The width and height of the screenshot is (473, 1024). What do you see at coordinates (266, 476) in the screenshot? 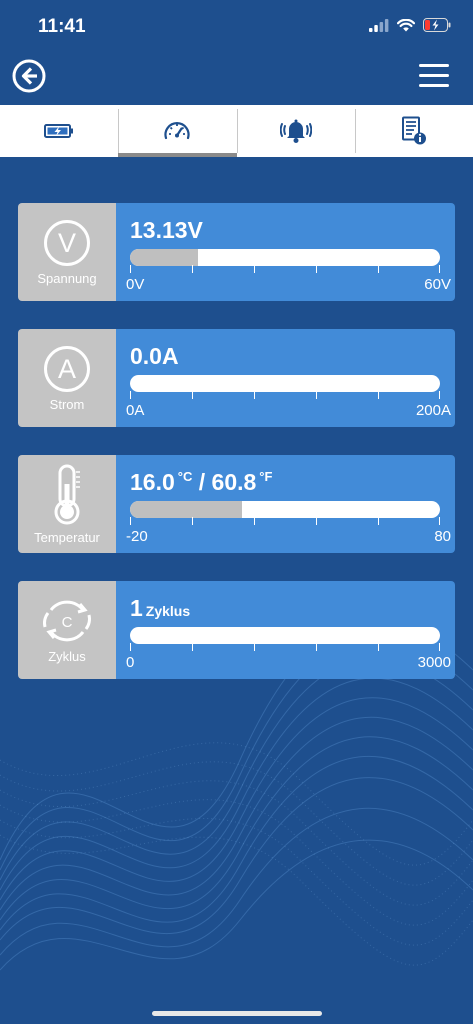
I see `fahrenheit-unit: °F` at bounding box center [266, 476].